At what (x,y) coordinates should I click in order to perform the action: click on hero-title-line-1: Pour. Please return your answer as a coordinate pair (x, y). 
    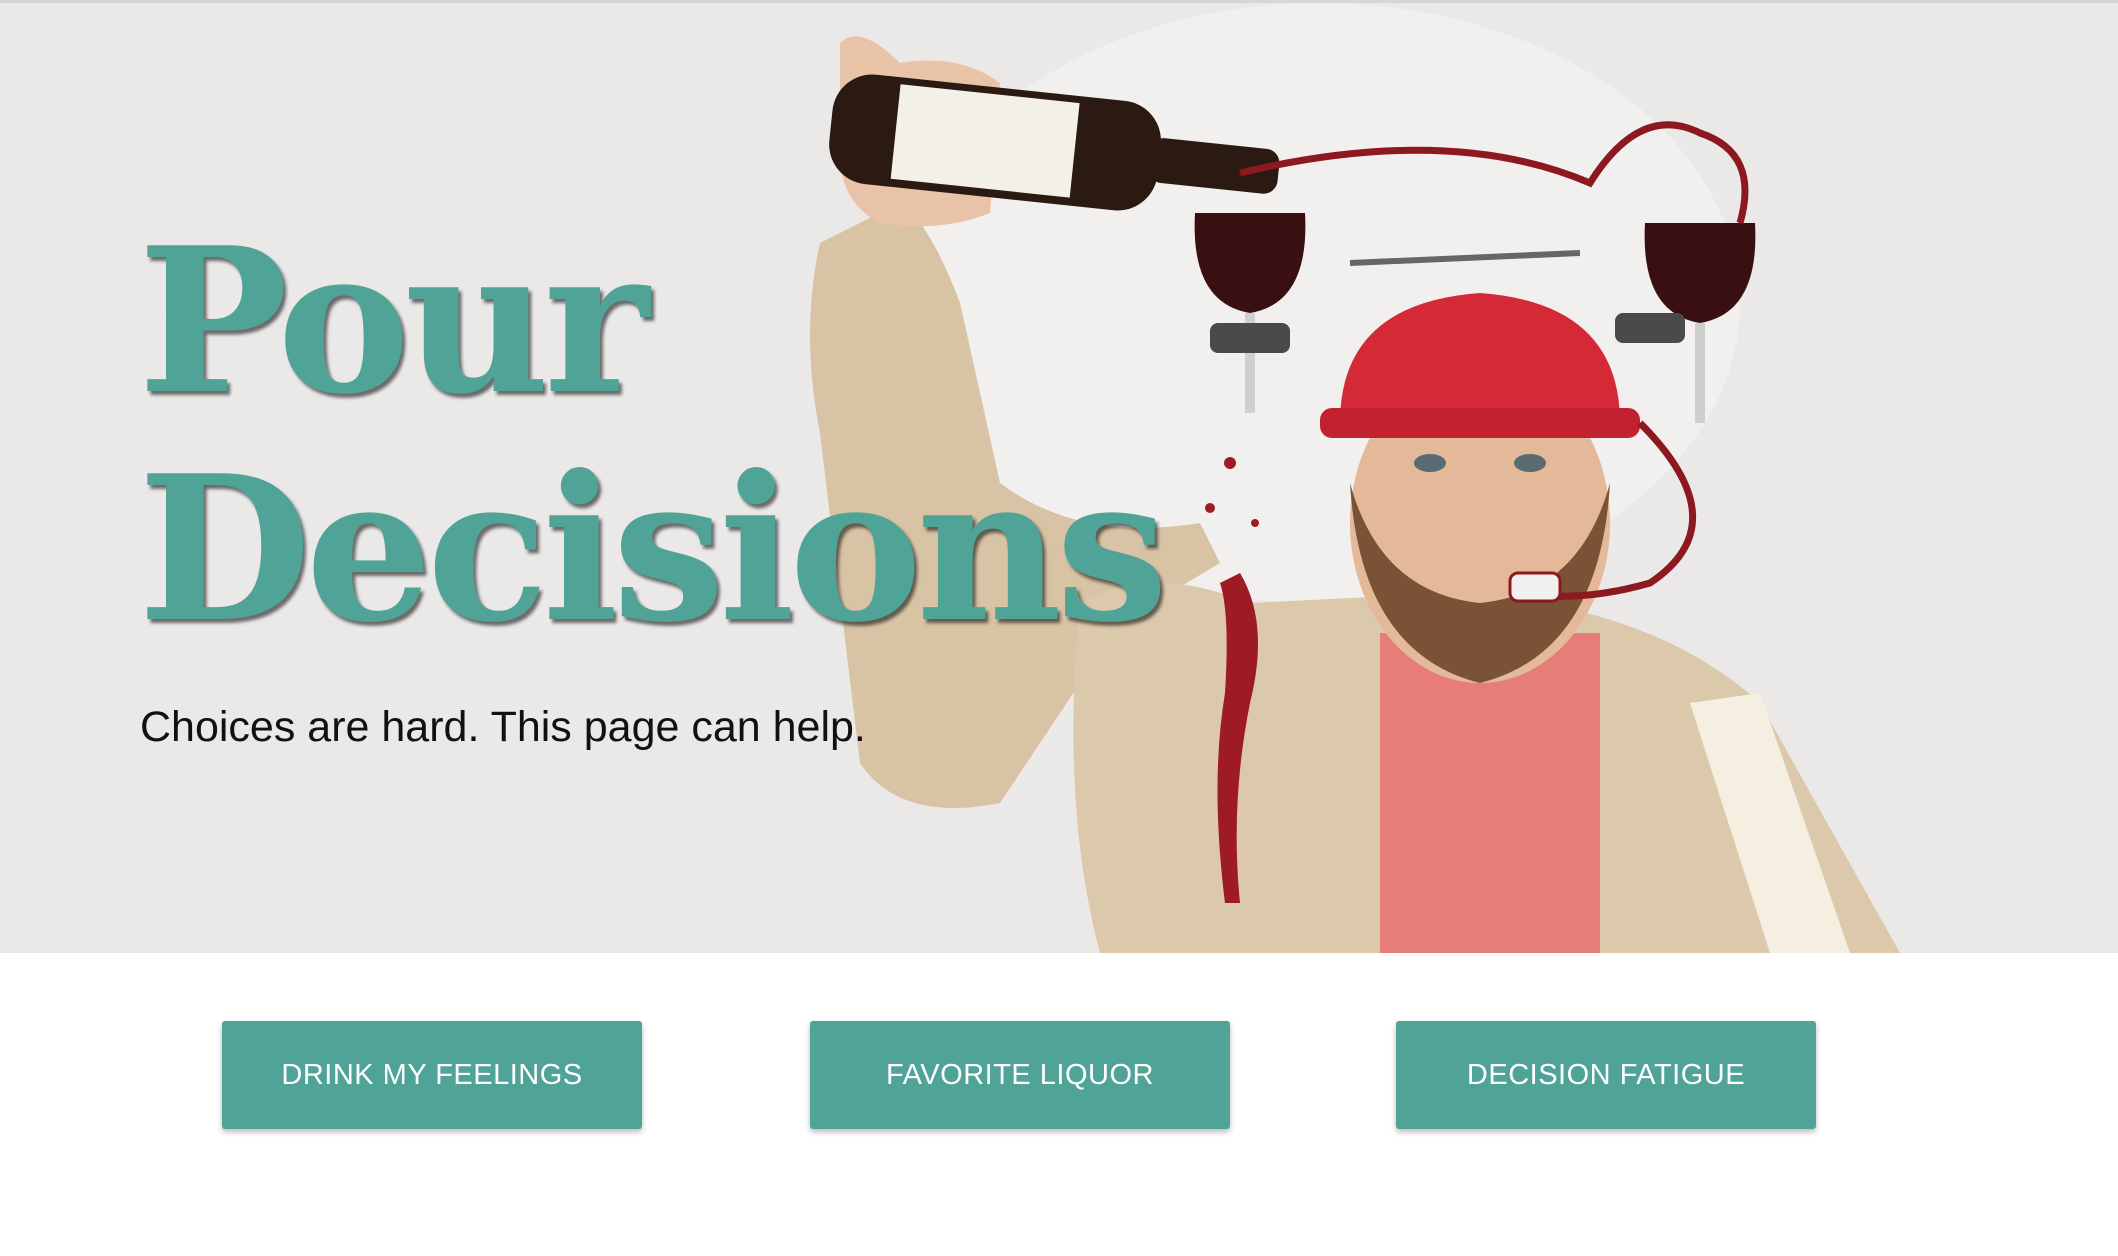
    Looking at the image, I should click on (393, 321).